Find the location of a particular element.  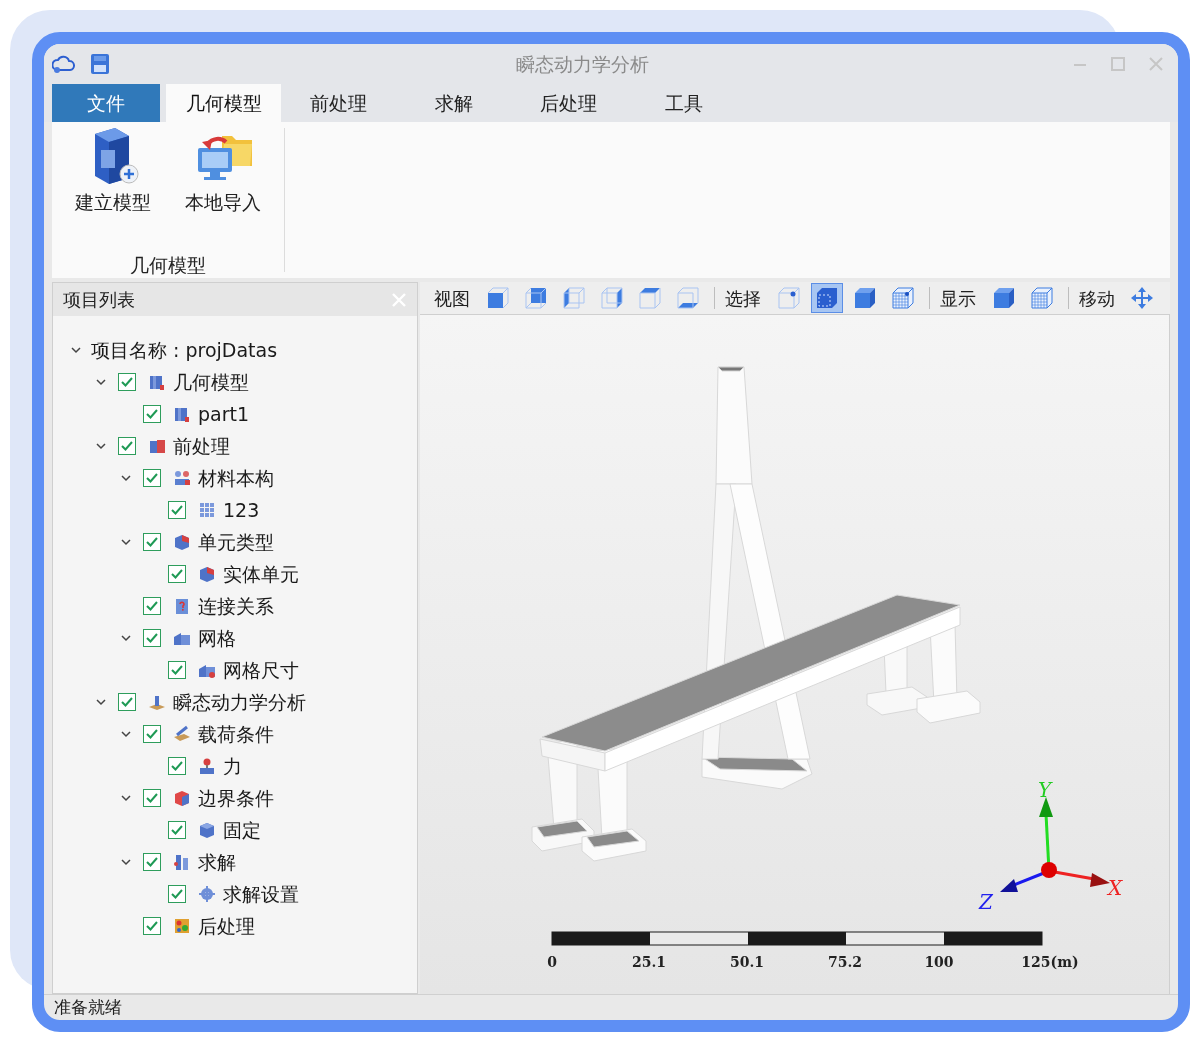

scale-label: 50.1 is located at coordinates (747, 962).